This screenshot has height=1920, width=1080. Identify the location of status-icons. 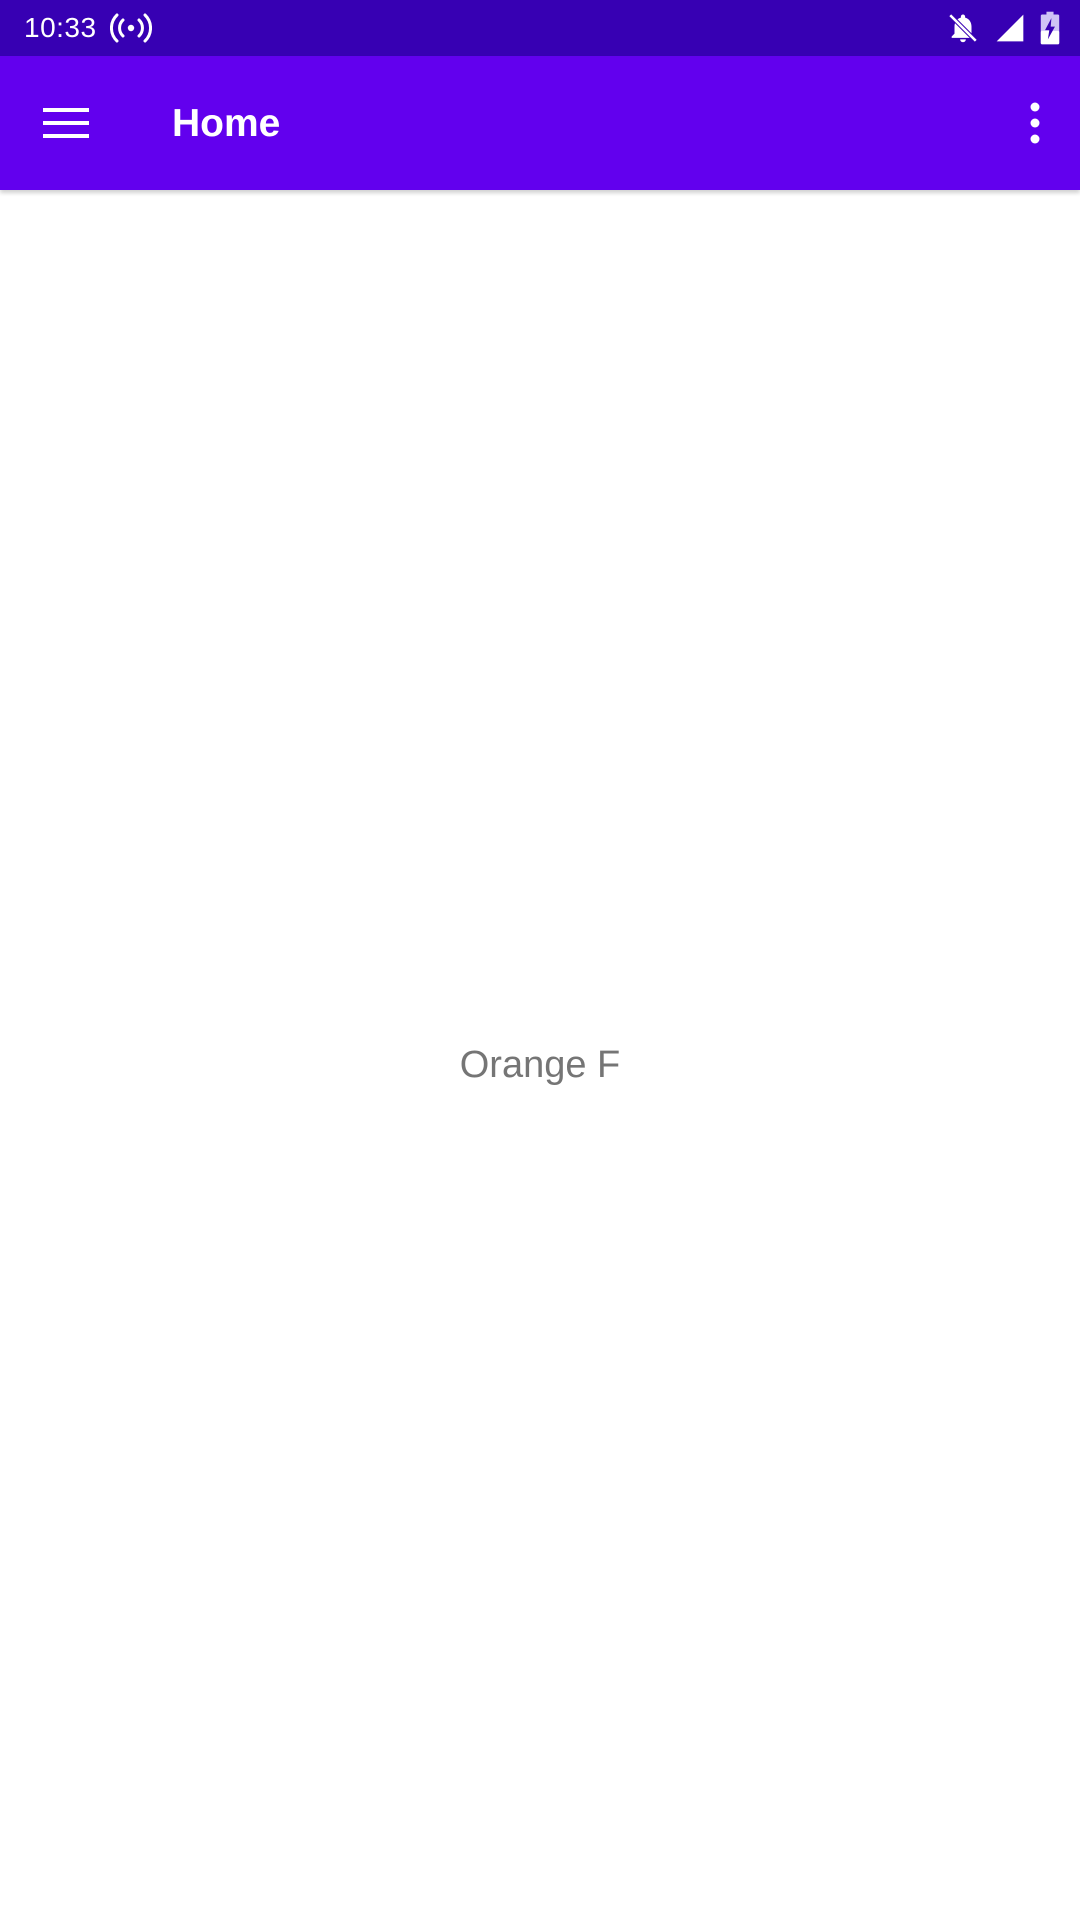
(1003, 28).